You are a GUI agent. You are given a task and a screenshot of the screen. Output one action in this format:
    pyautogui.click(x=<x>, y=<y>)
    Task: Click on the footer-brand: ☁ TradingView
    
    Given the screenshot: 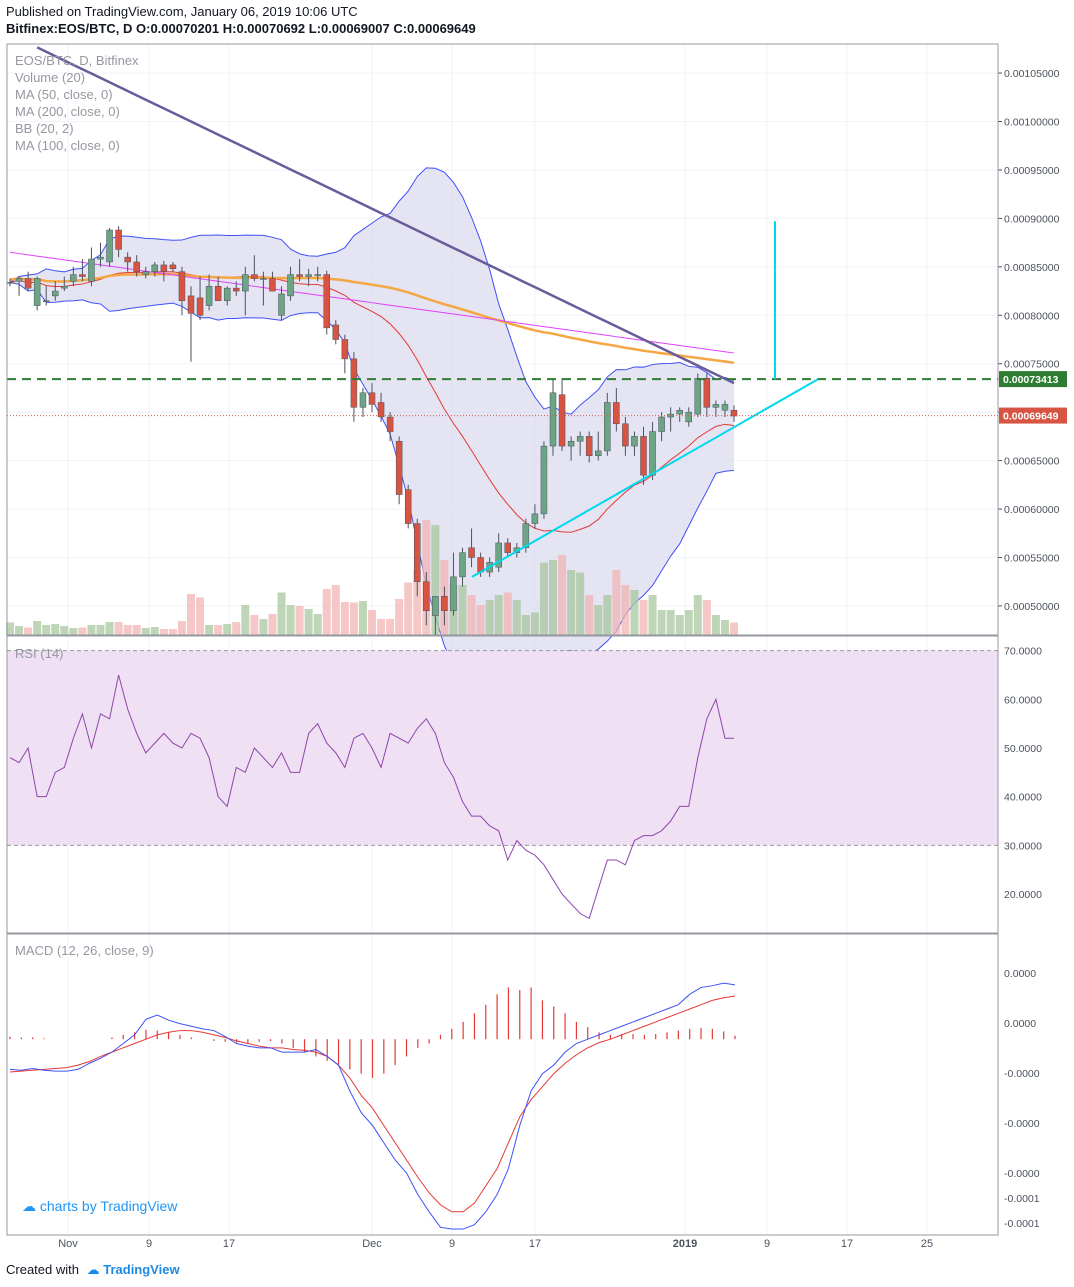 What is the action you would take?
    pyautogui.click(x=133, y=1269)
    